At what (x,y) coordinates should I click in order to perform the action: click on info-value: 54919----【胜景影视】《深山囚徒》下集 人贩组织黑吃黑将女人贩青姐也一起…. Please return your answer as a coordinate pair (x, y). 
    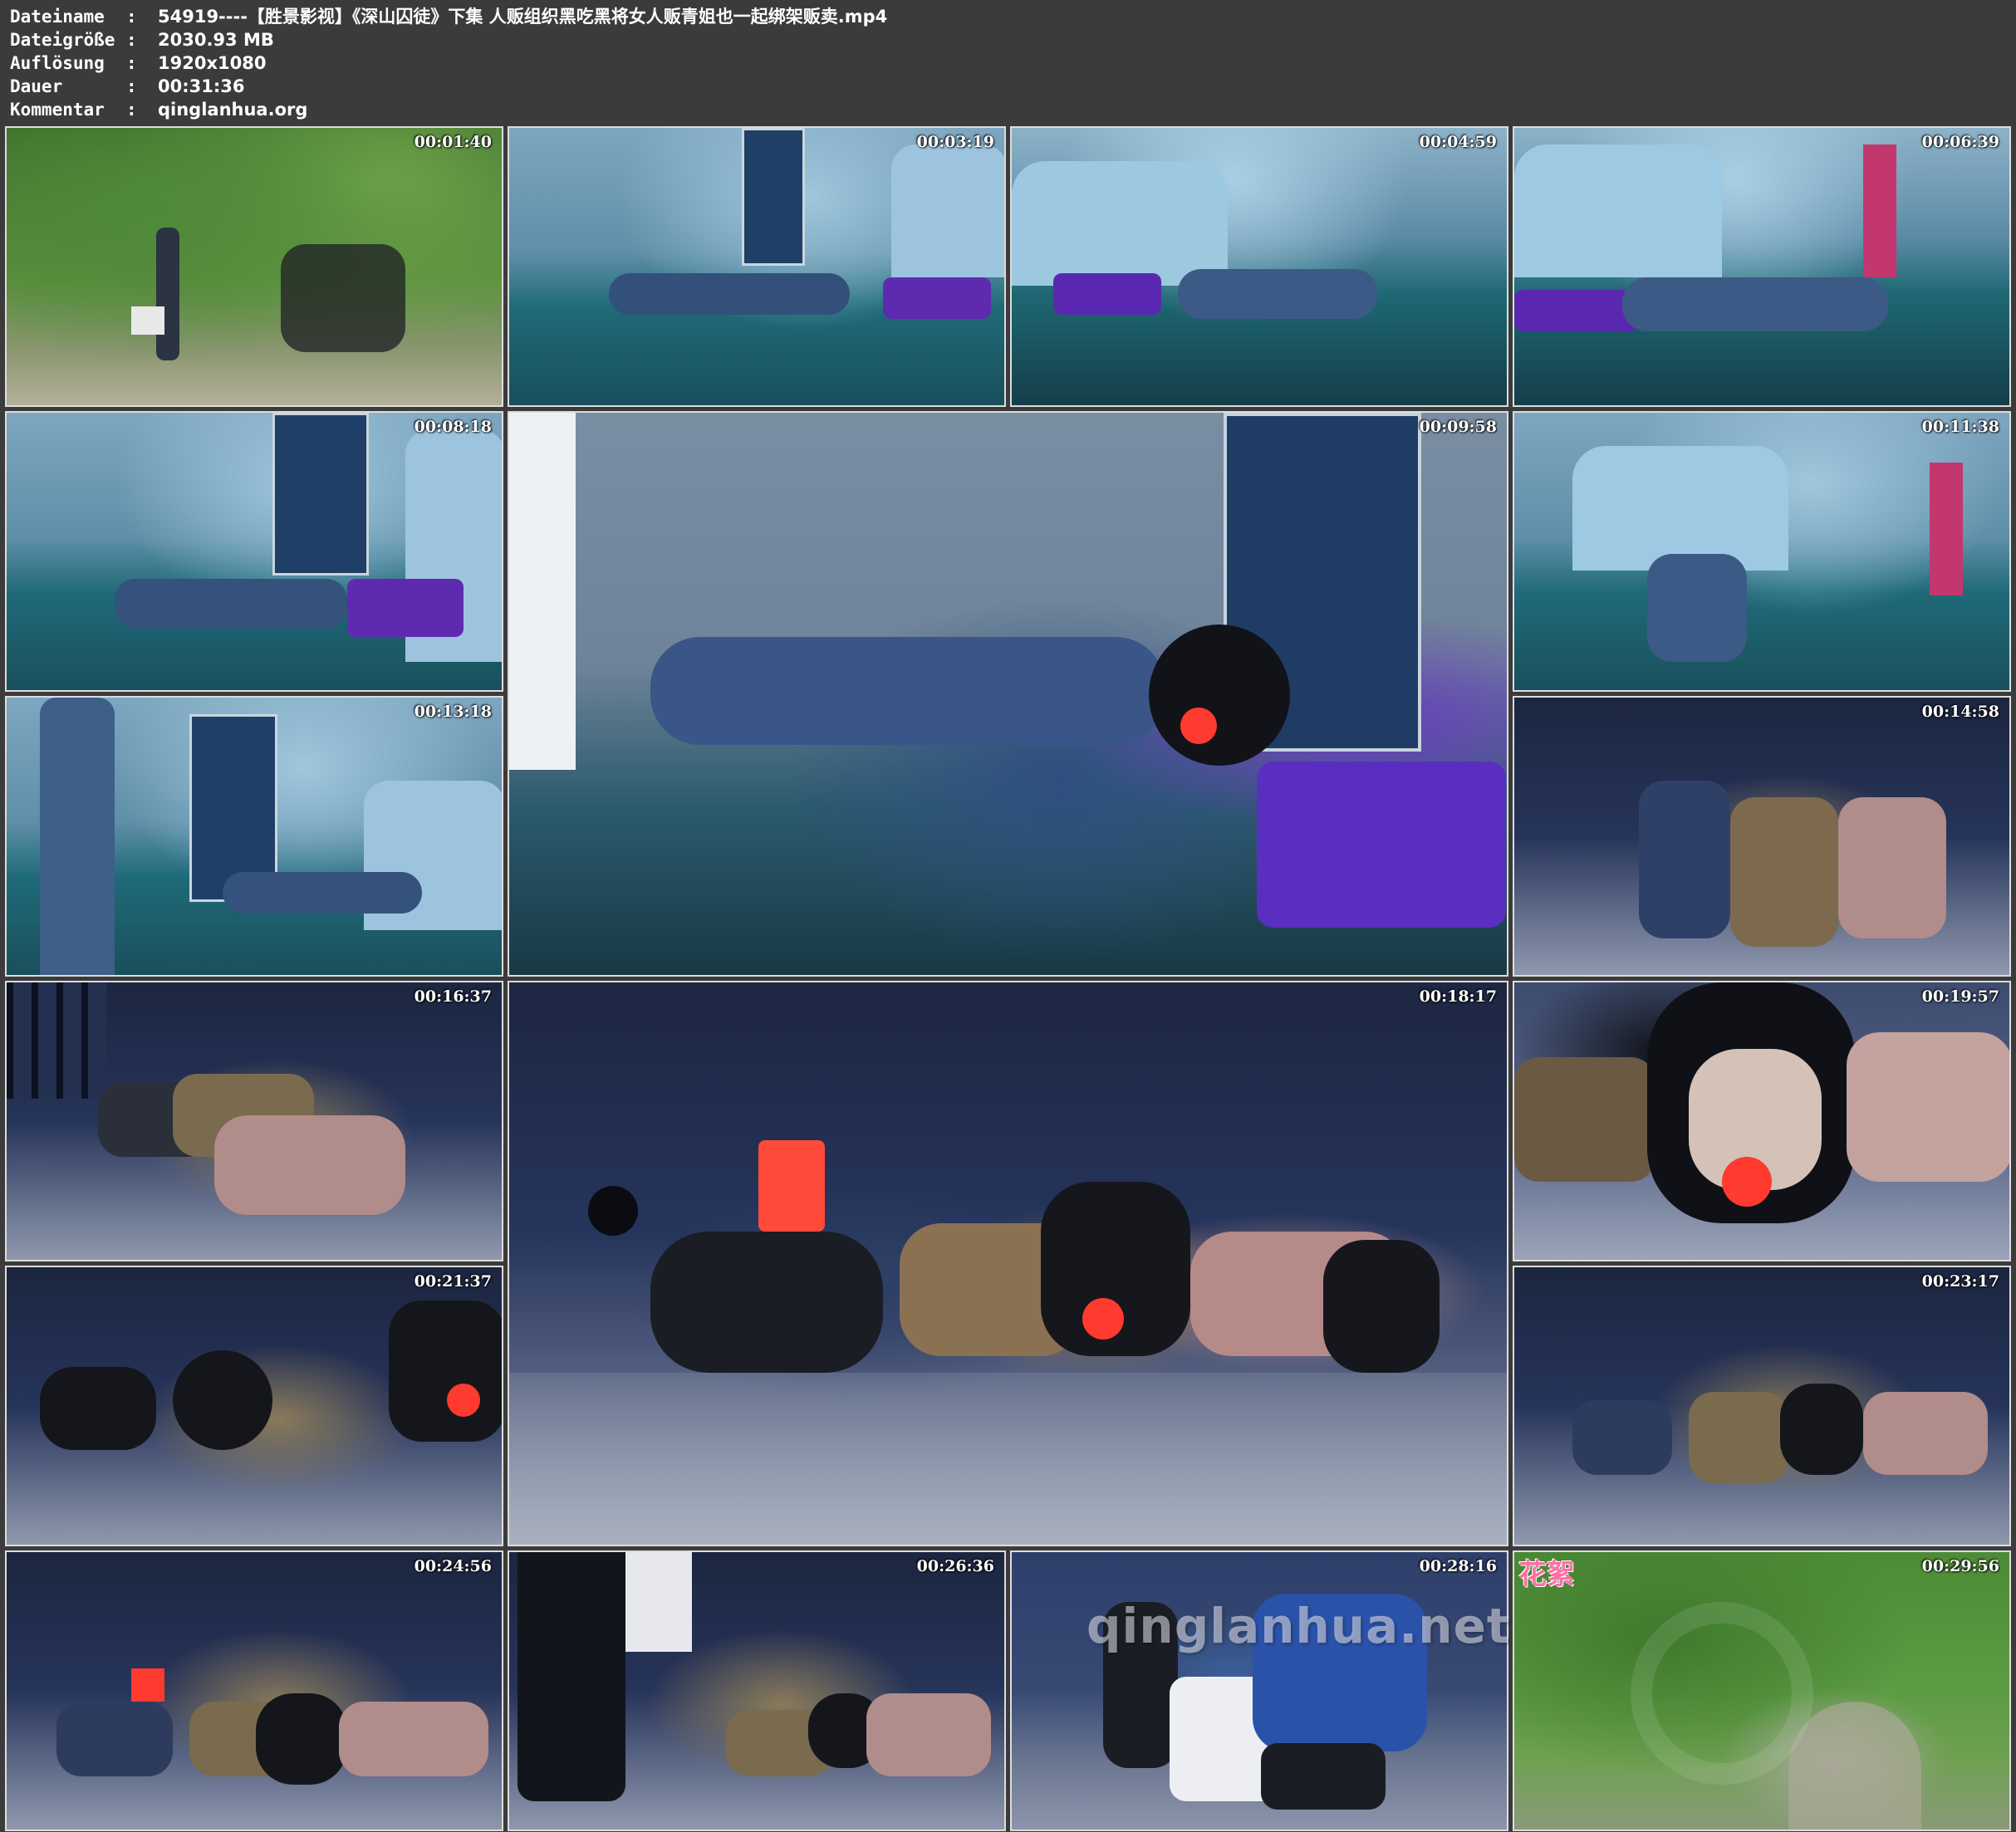
    Looking at the image, I should click on (523, 17).